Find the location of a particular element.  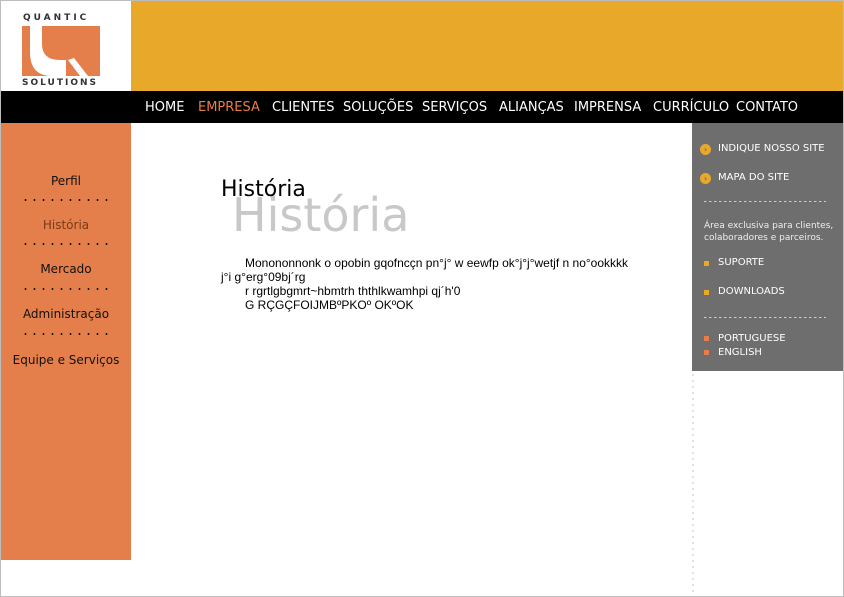

nav-clientes: CLIENTES is located at coordinates (303, 107).